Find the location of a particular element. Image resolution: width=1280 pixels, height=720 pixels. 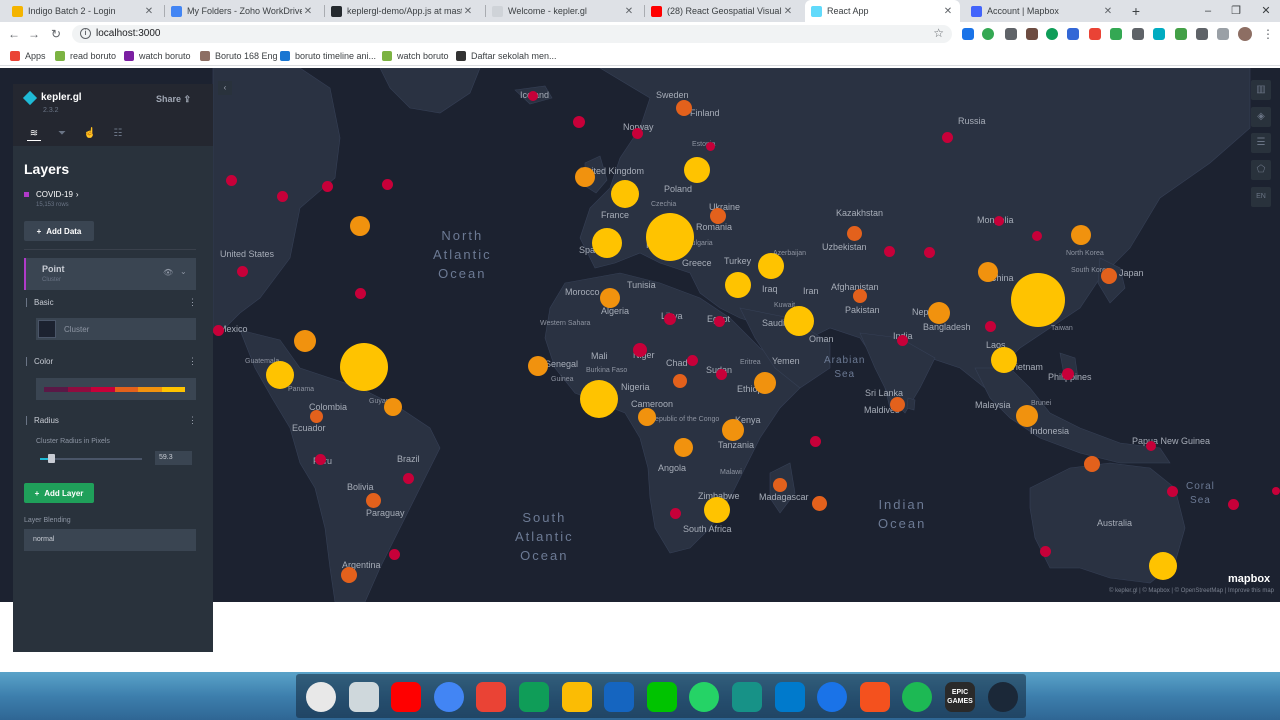

radius-slider-track is located at coordinates (91, 459).